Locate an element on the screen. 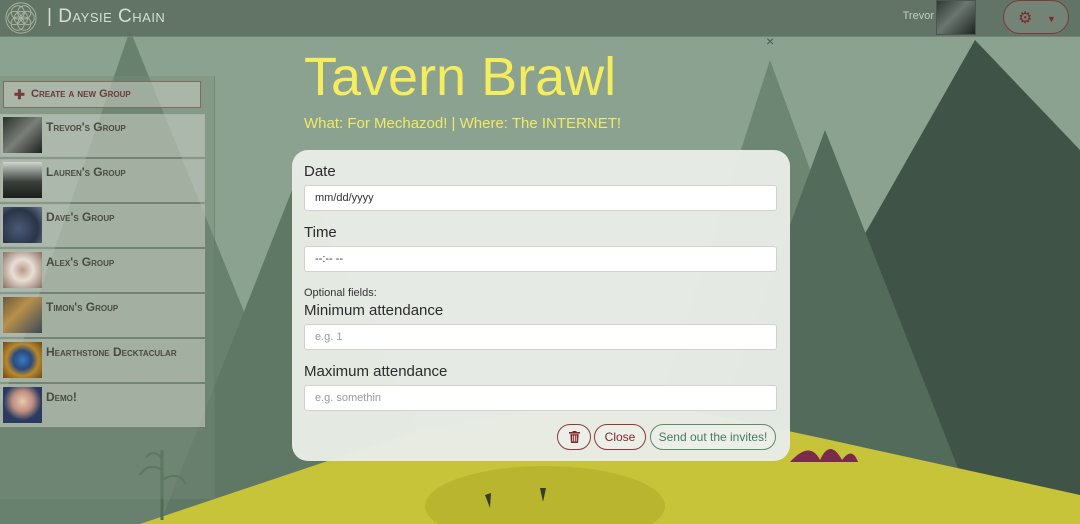 Image resolution: width=1080 pixels, height=524 pixels. close-icon: × is located at coordinates (770, 41).